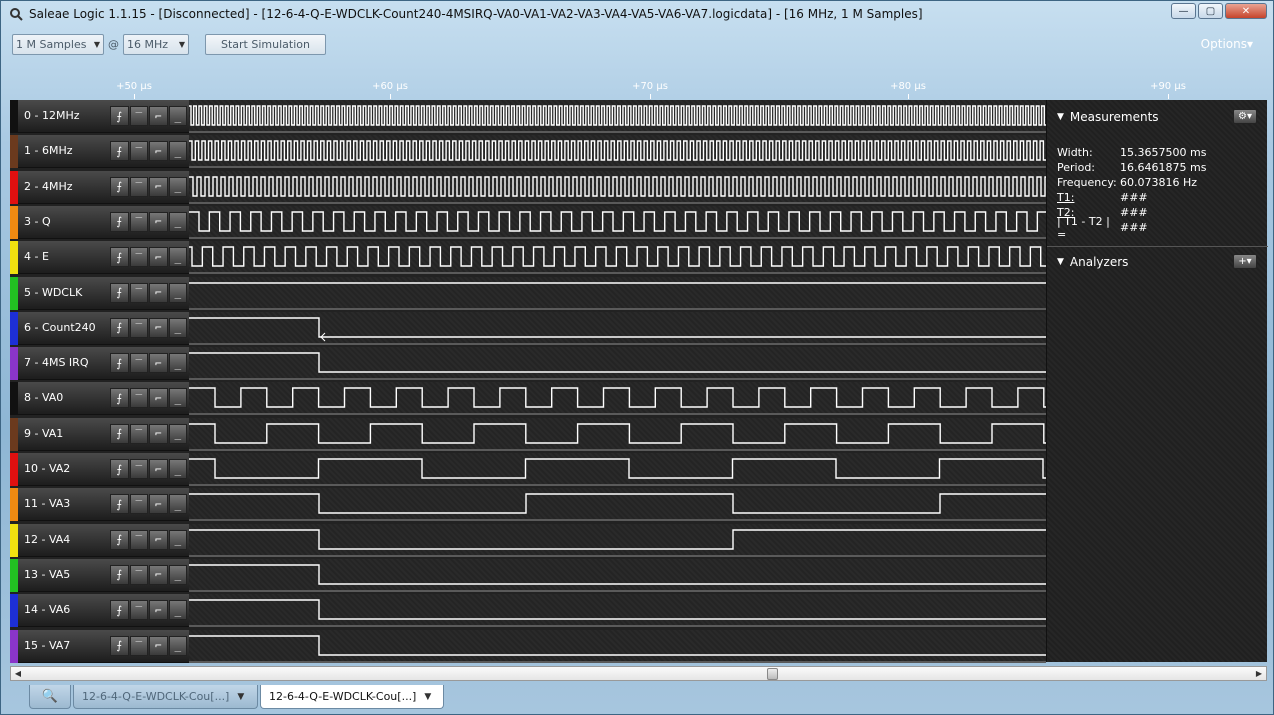 This screenshot has height=715, width=1274. Describe the element at coordinates (99, 328) in the screenshot. I see `channel-label: 6 - Count240 ⨍ ‾ ⌐ _` at that location.